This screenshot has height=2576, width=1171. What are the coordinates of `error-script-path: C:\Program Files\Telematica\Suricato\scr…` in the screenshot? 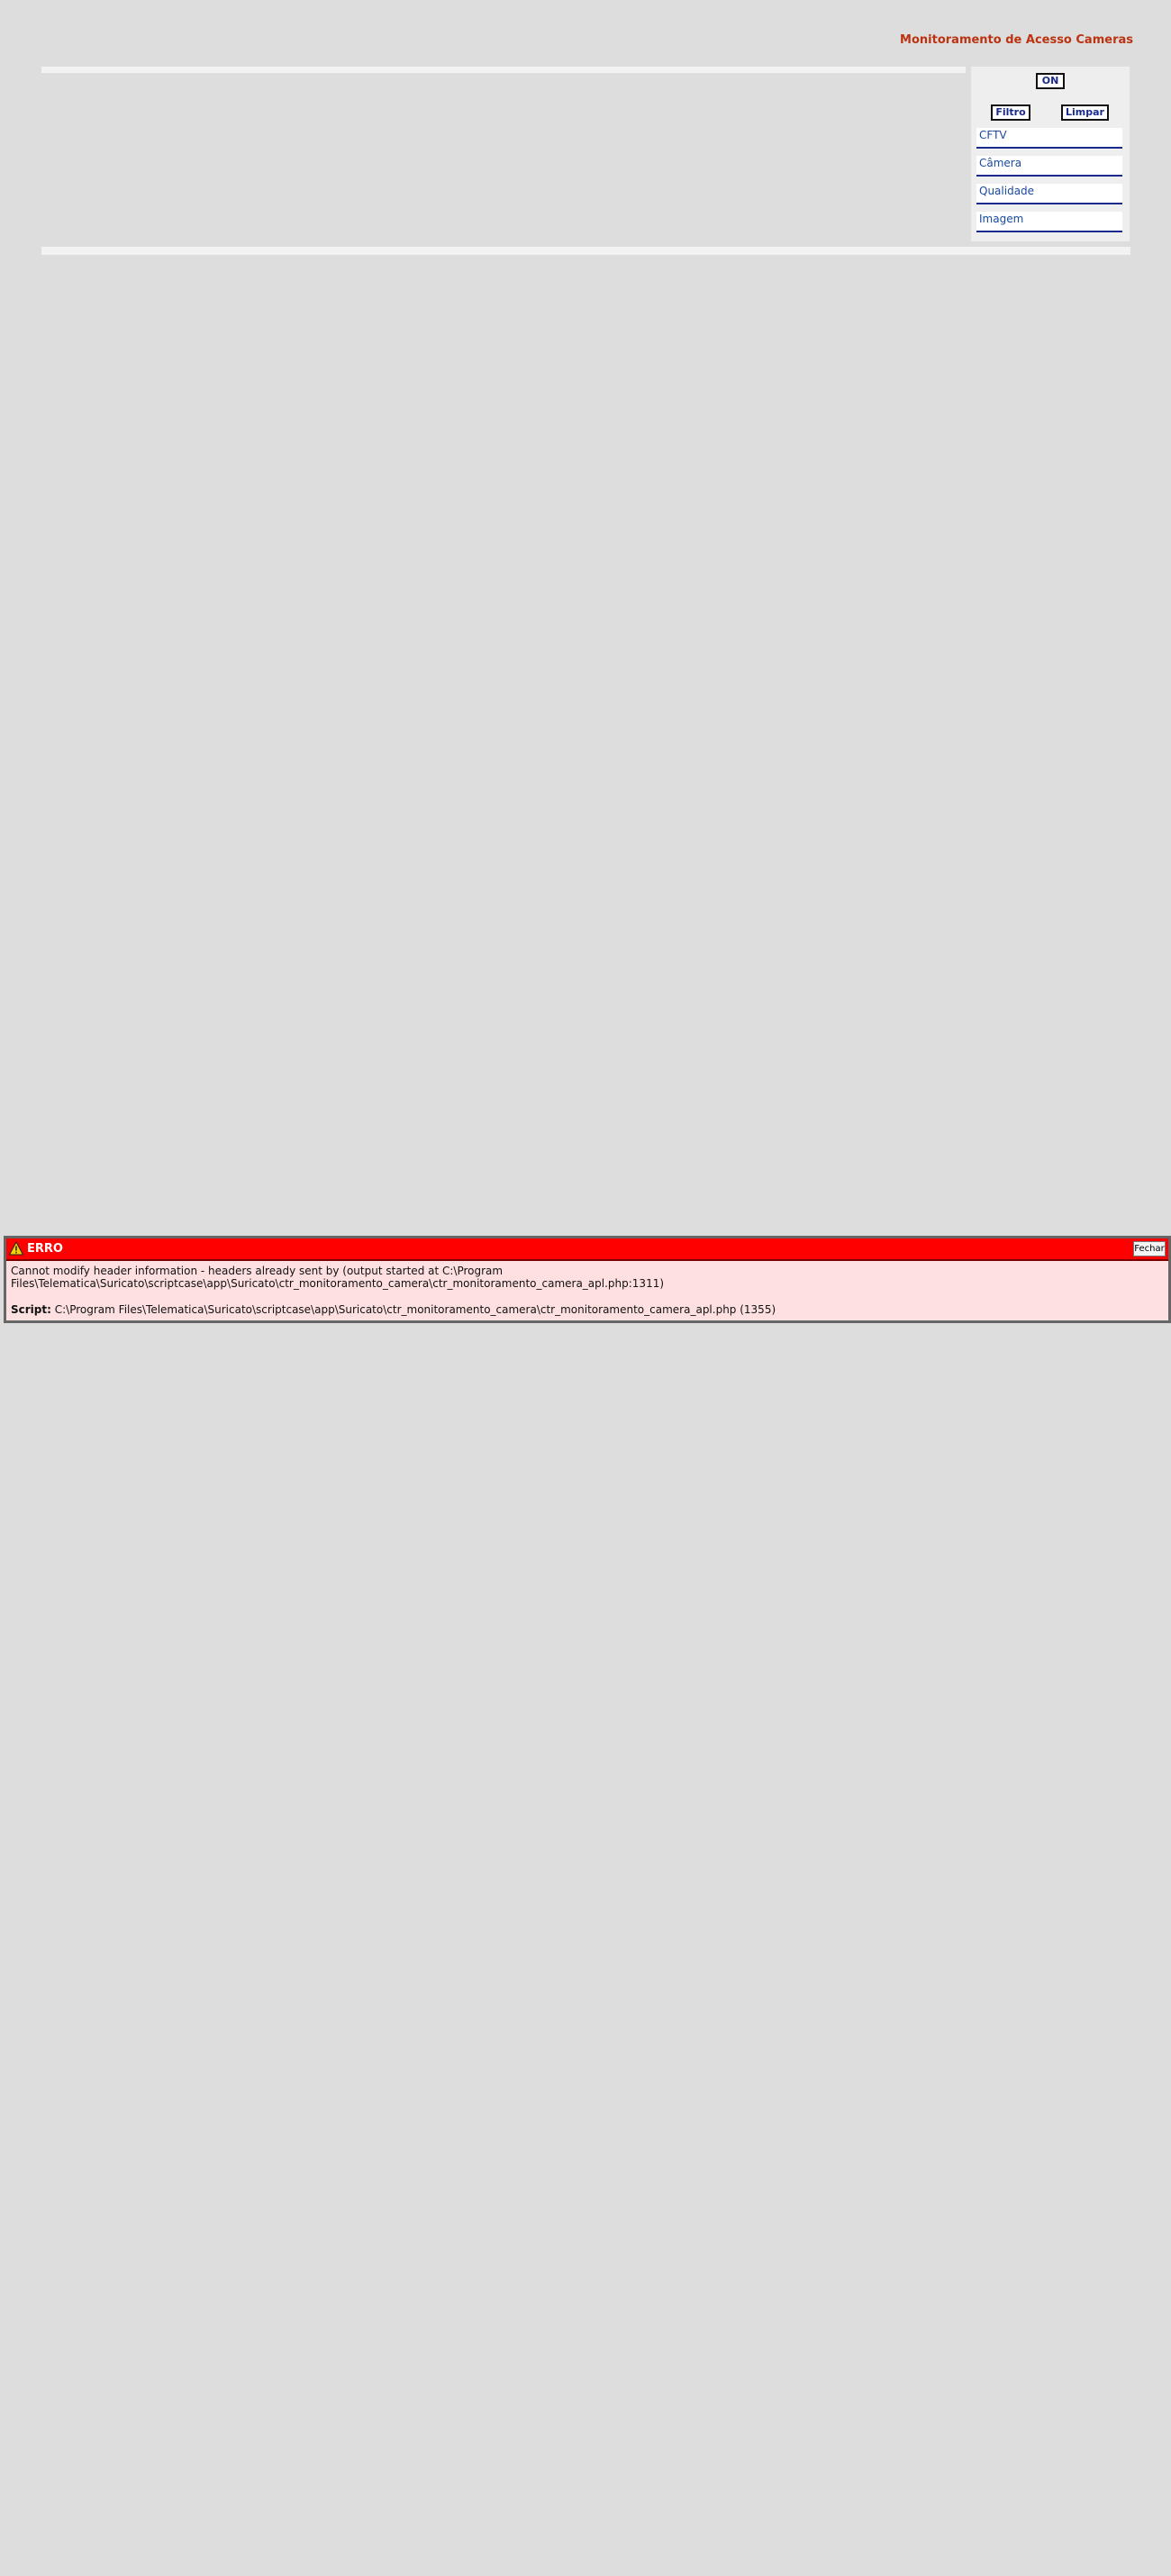 It's located at (415, 1309).